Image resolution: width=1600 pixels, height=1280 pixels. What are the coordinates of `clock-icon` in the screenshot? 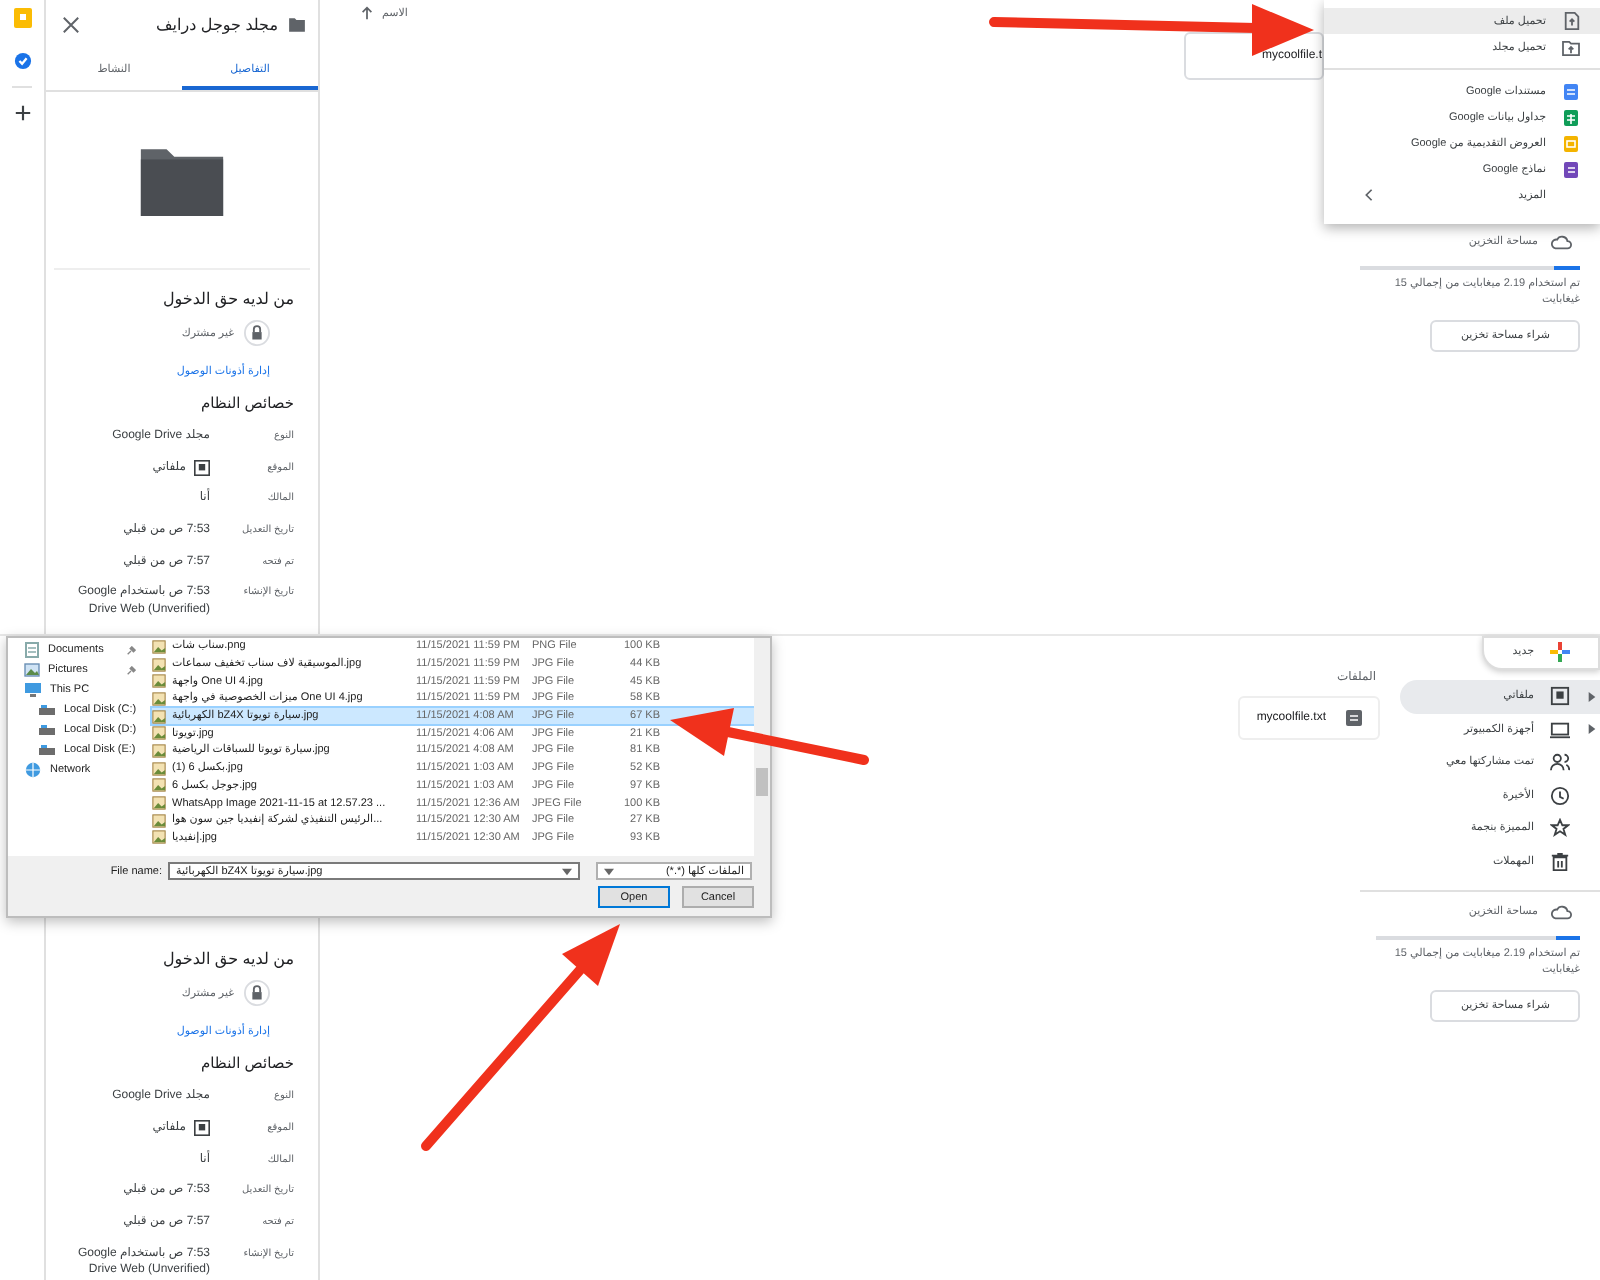 It's located at (1560, 795).